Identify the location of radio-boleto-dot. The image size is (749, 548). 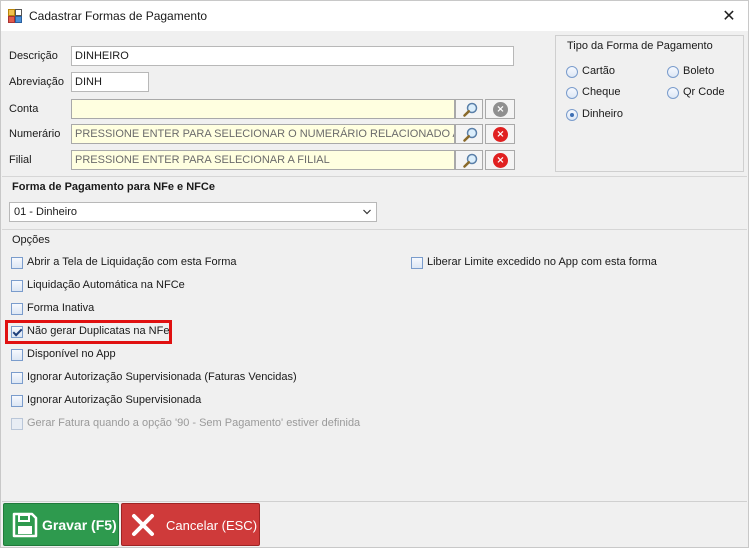
(673, 72).